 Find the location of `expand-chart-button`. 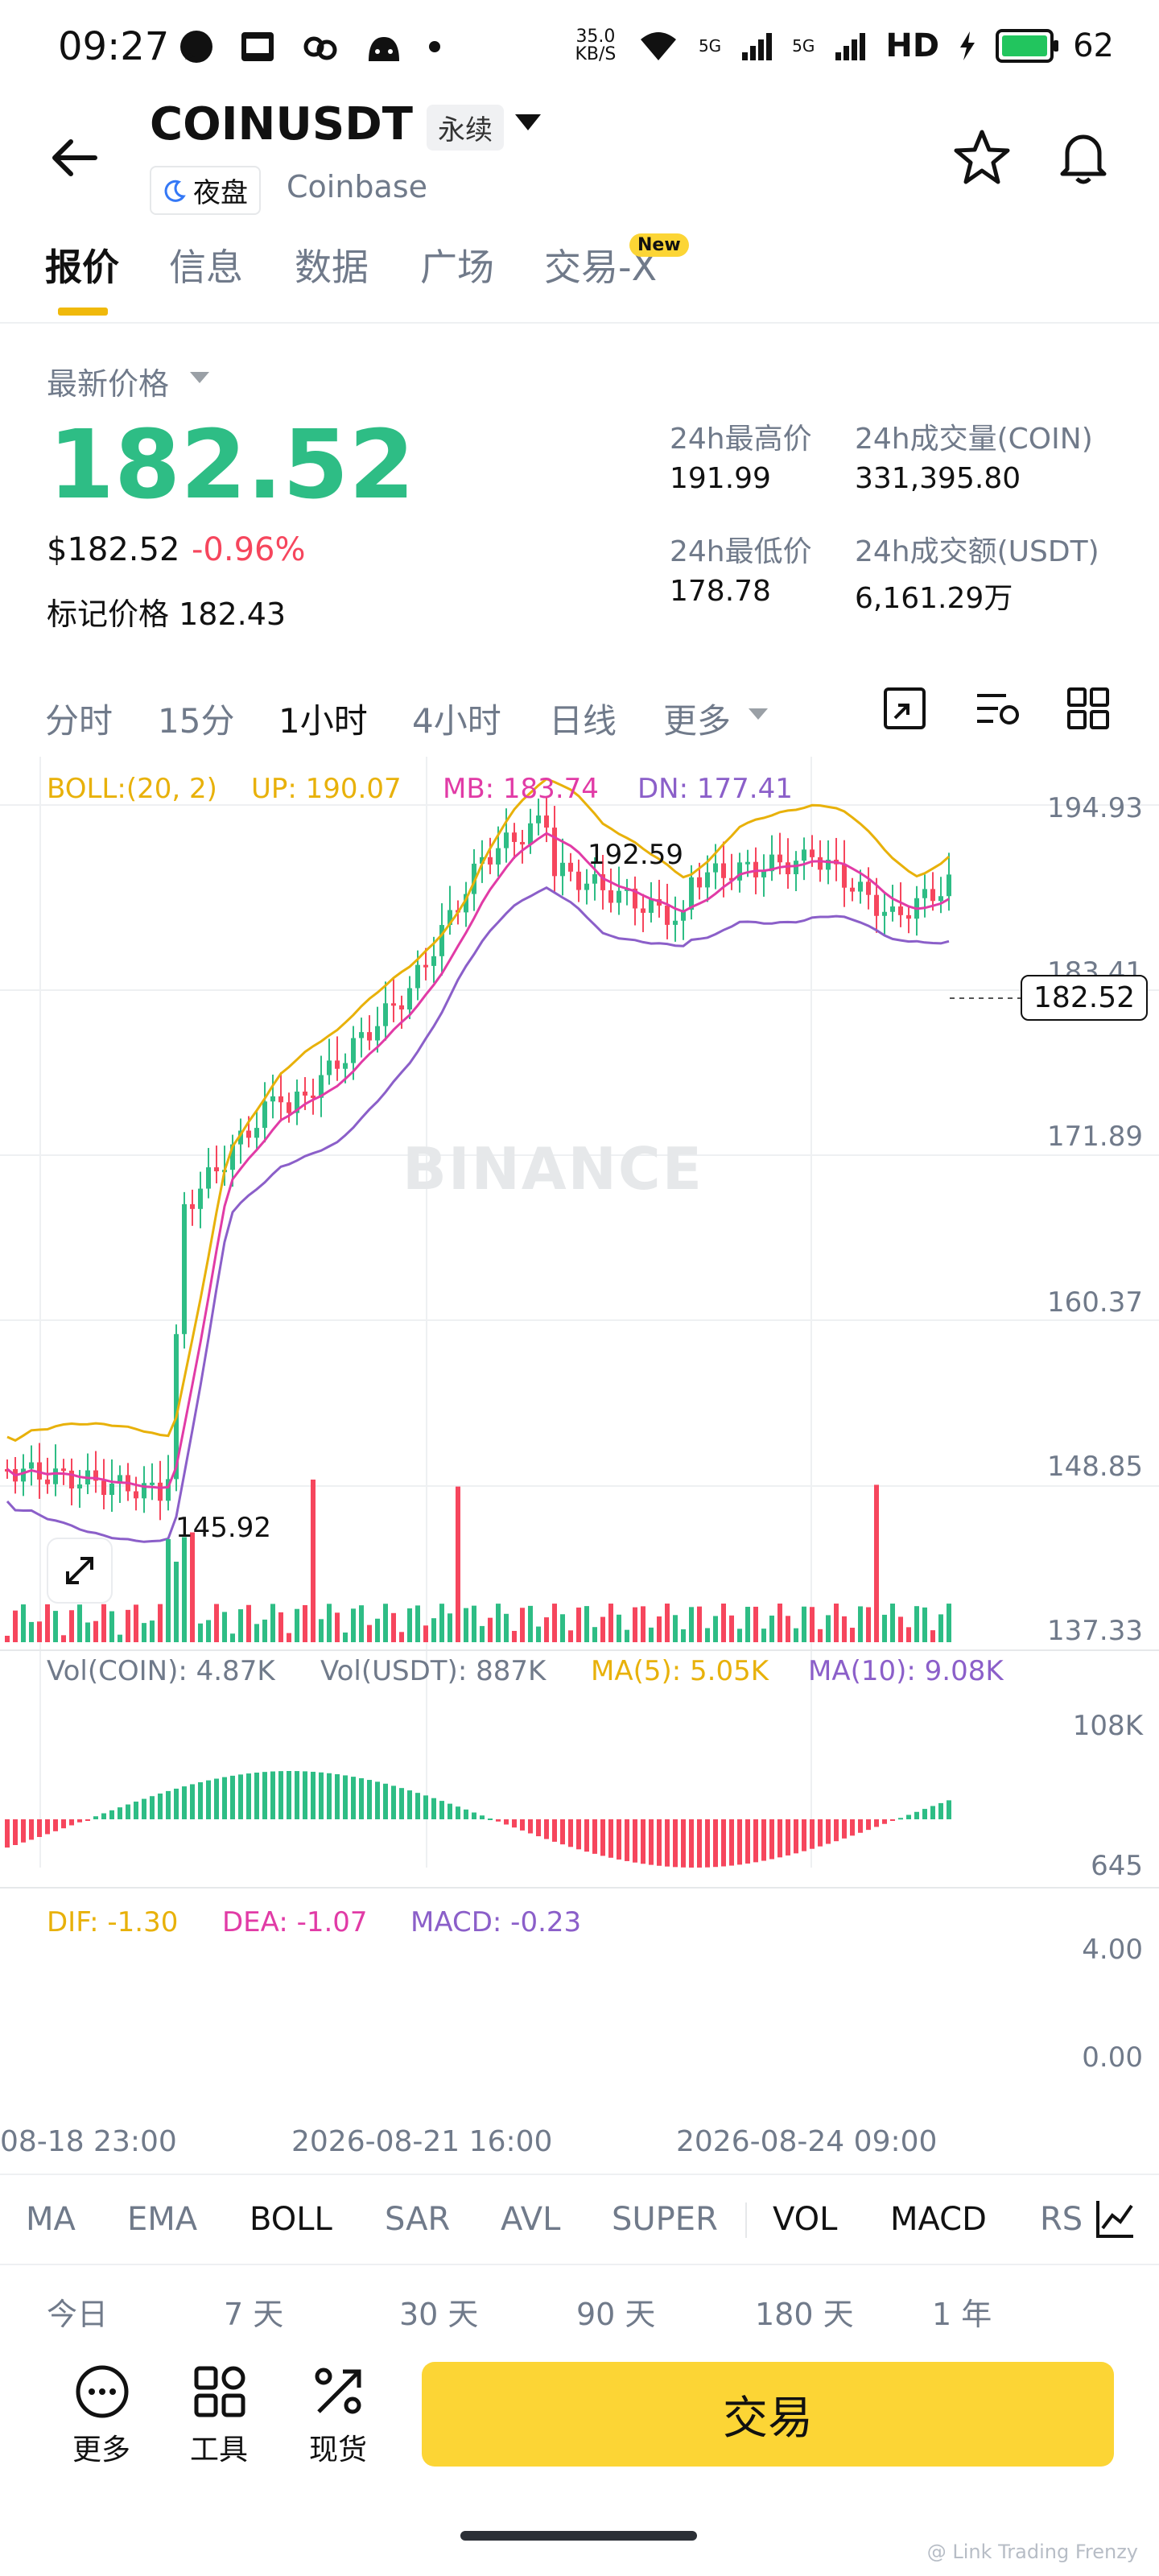

expand-chart-button is located at coordinates (80, 1571).